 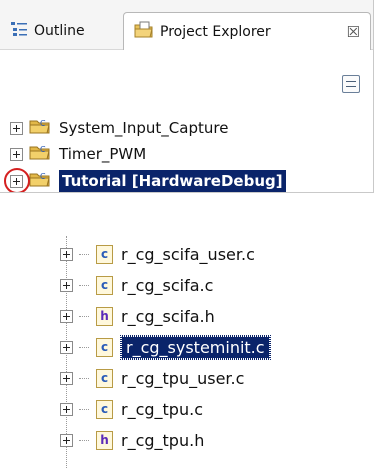 What do you see at coordinates (144, 128) in the screenshot?
I see `project-label: System_Input_Capture` at bounding box center [144, 128].